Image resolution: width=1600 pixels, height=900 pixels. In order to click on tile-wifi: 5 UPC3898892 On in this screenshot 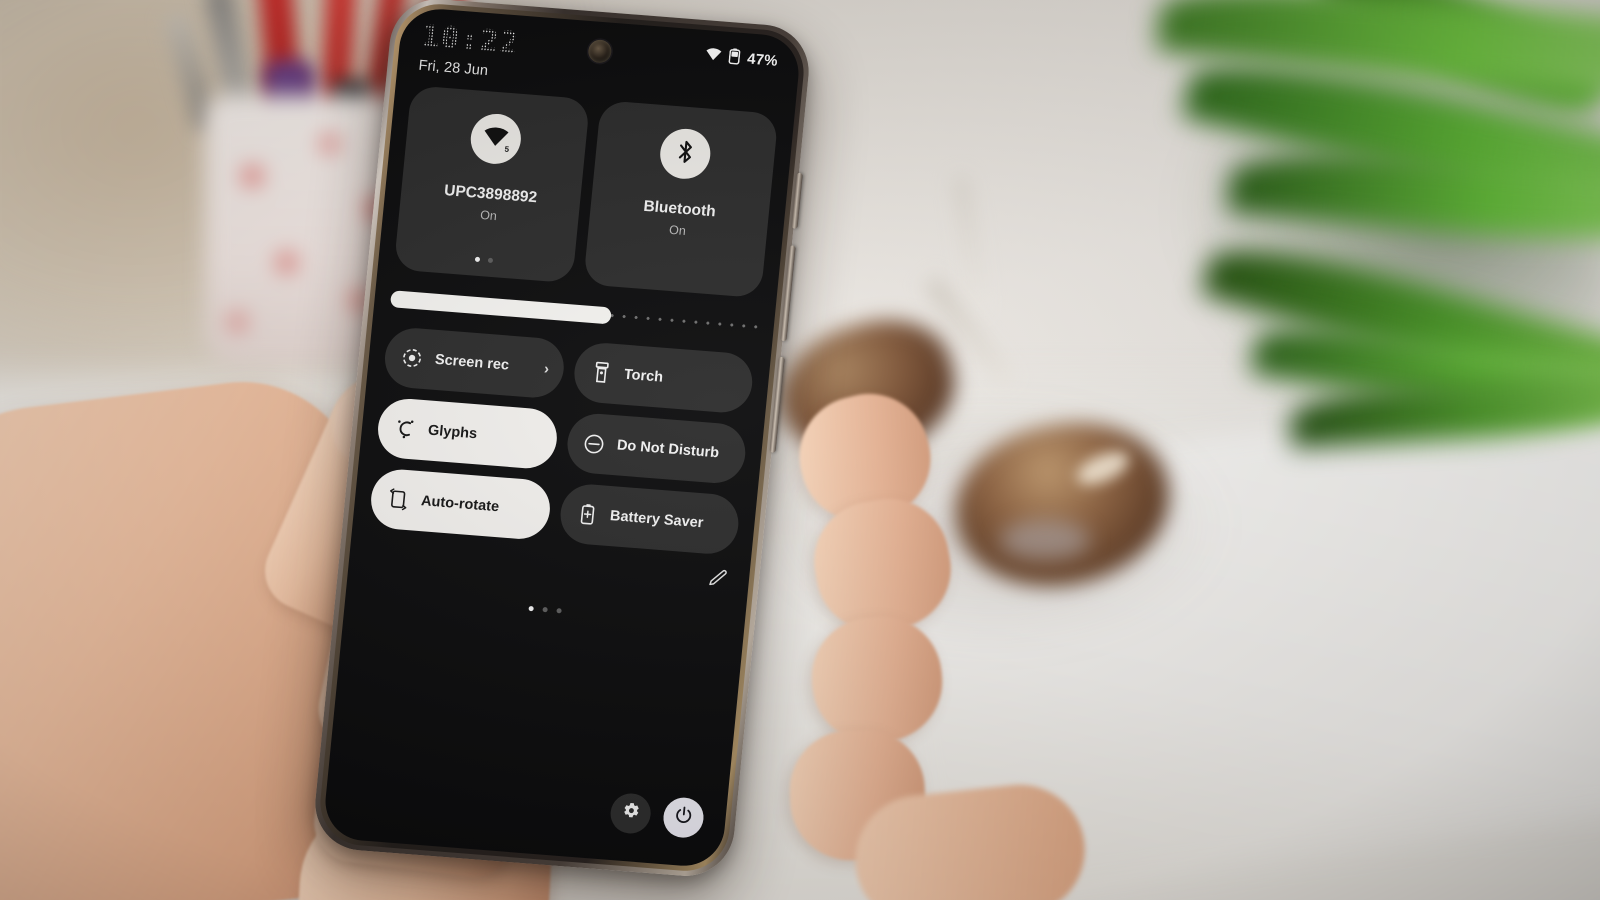, I will do `click(491, 184)`.